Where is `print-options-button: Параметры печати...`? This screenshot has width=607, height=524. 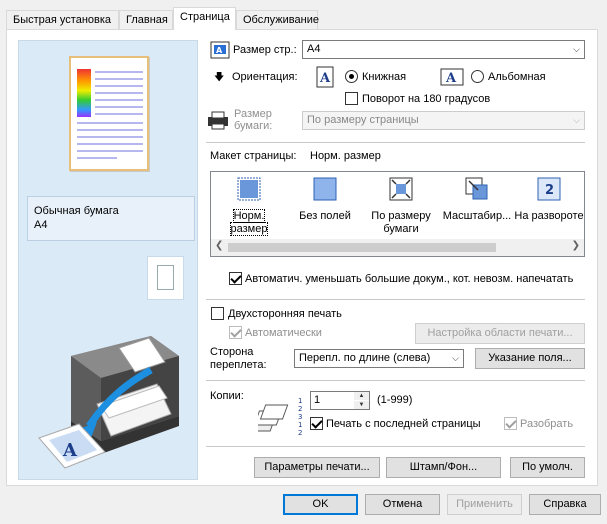 print-options-button: Параметры печати... is located at coordinates (317, 467).